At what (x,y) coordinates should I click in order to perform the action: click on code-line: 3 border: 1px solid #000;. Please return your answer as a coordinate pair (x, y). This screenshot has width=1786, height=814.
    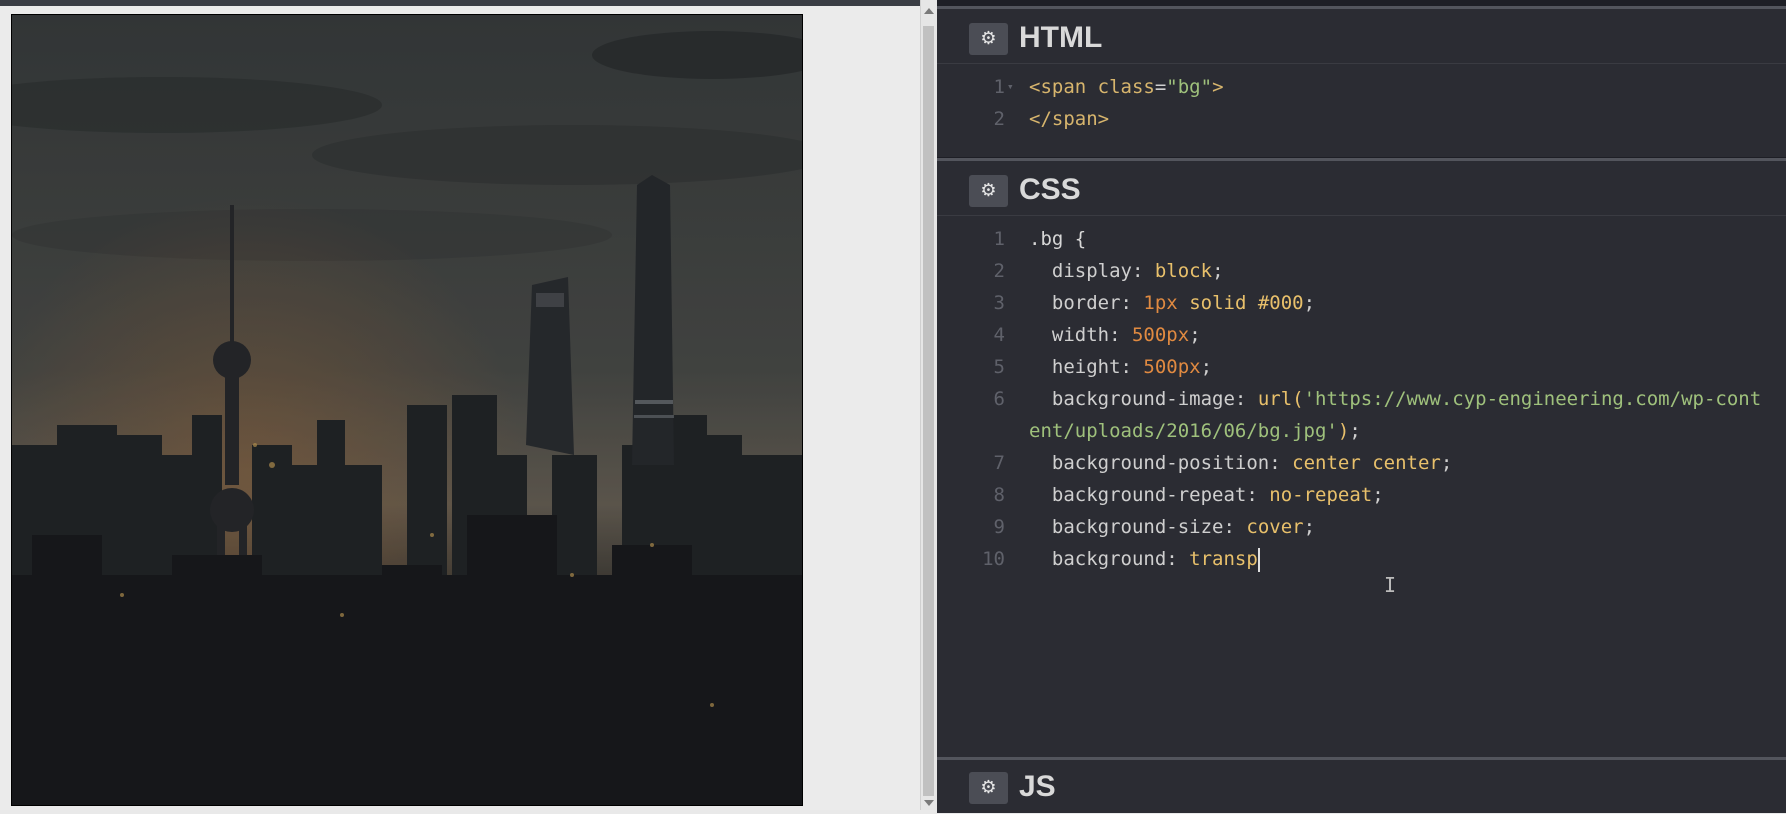
    Looking at the image, I should click on (1361, 303).